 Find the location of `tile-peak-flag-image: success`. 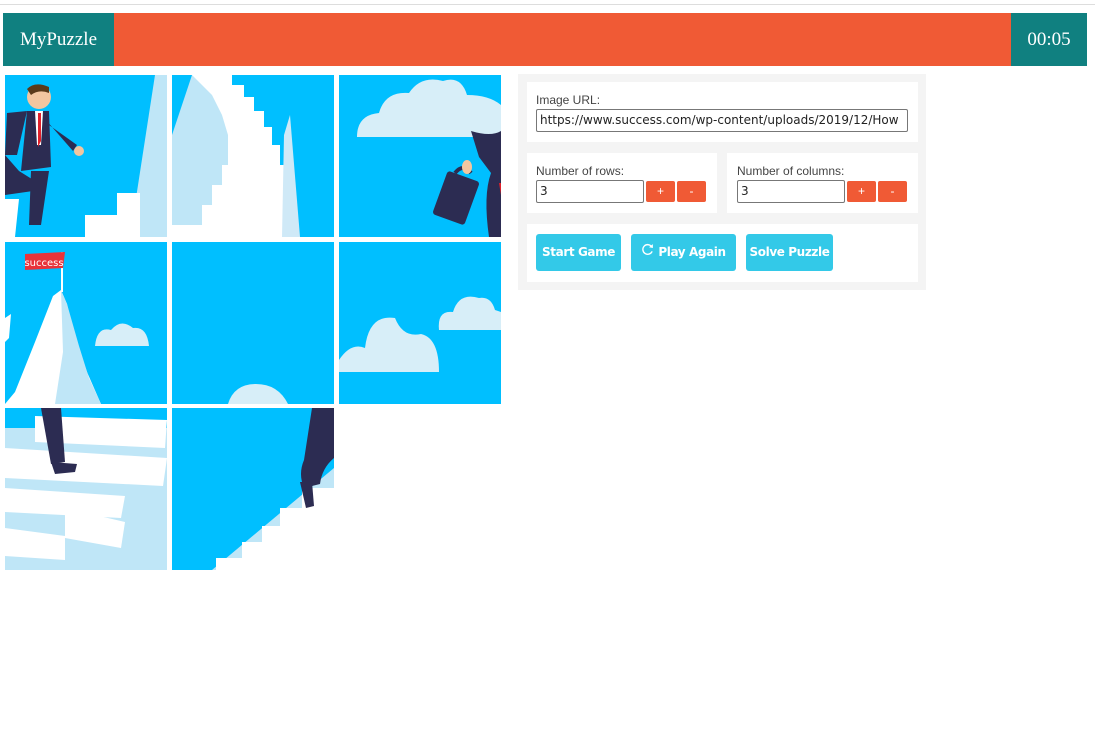

tile-peak-flag-image: success is located at coordinates (86, 323).